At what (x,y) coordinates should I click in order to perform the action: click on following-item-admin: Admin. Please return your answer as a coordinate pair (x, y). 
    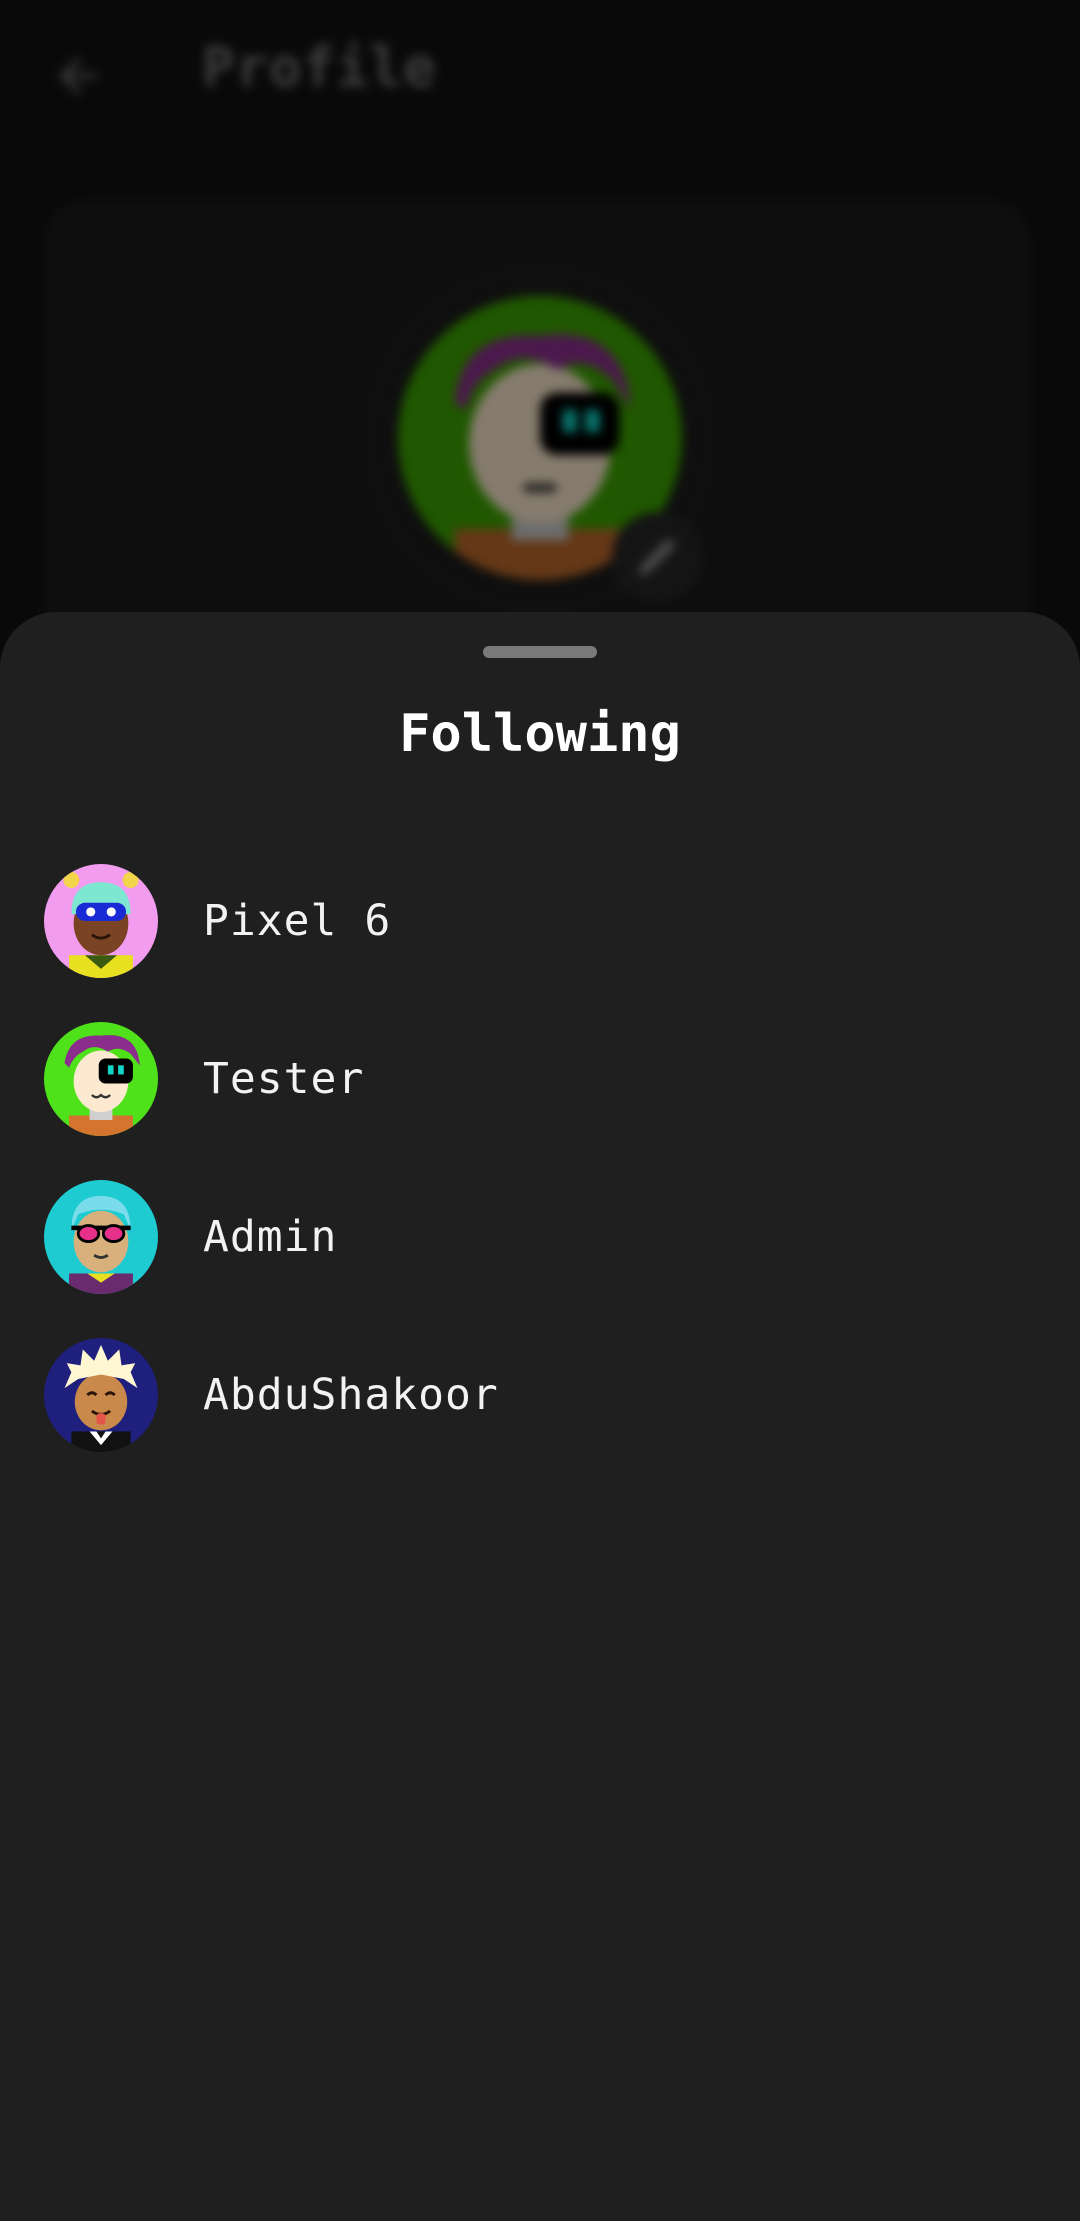
    Looking at the image, I should click on (540, 1235).